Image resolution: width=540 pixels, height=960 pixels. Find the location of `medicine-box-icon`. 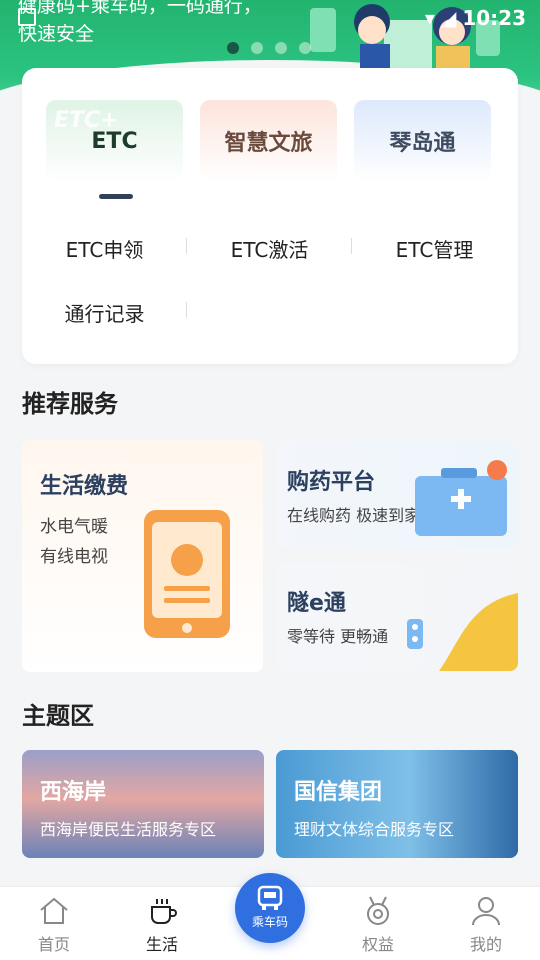

medicine-box-icon is located at coordinates (461, 498).